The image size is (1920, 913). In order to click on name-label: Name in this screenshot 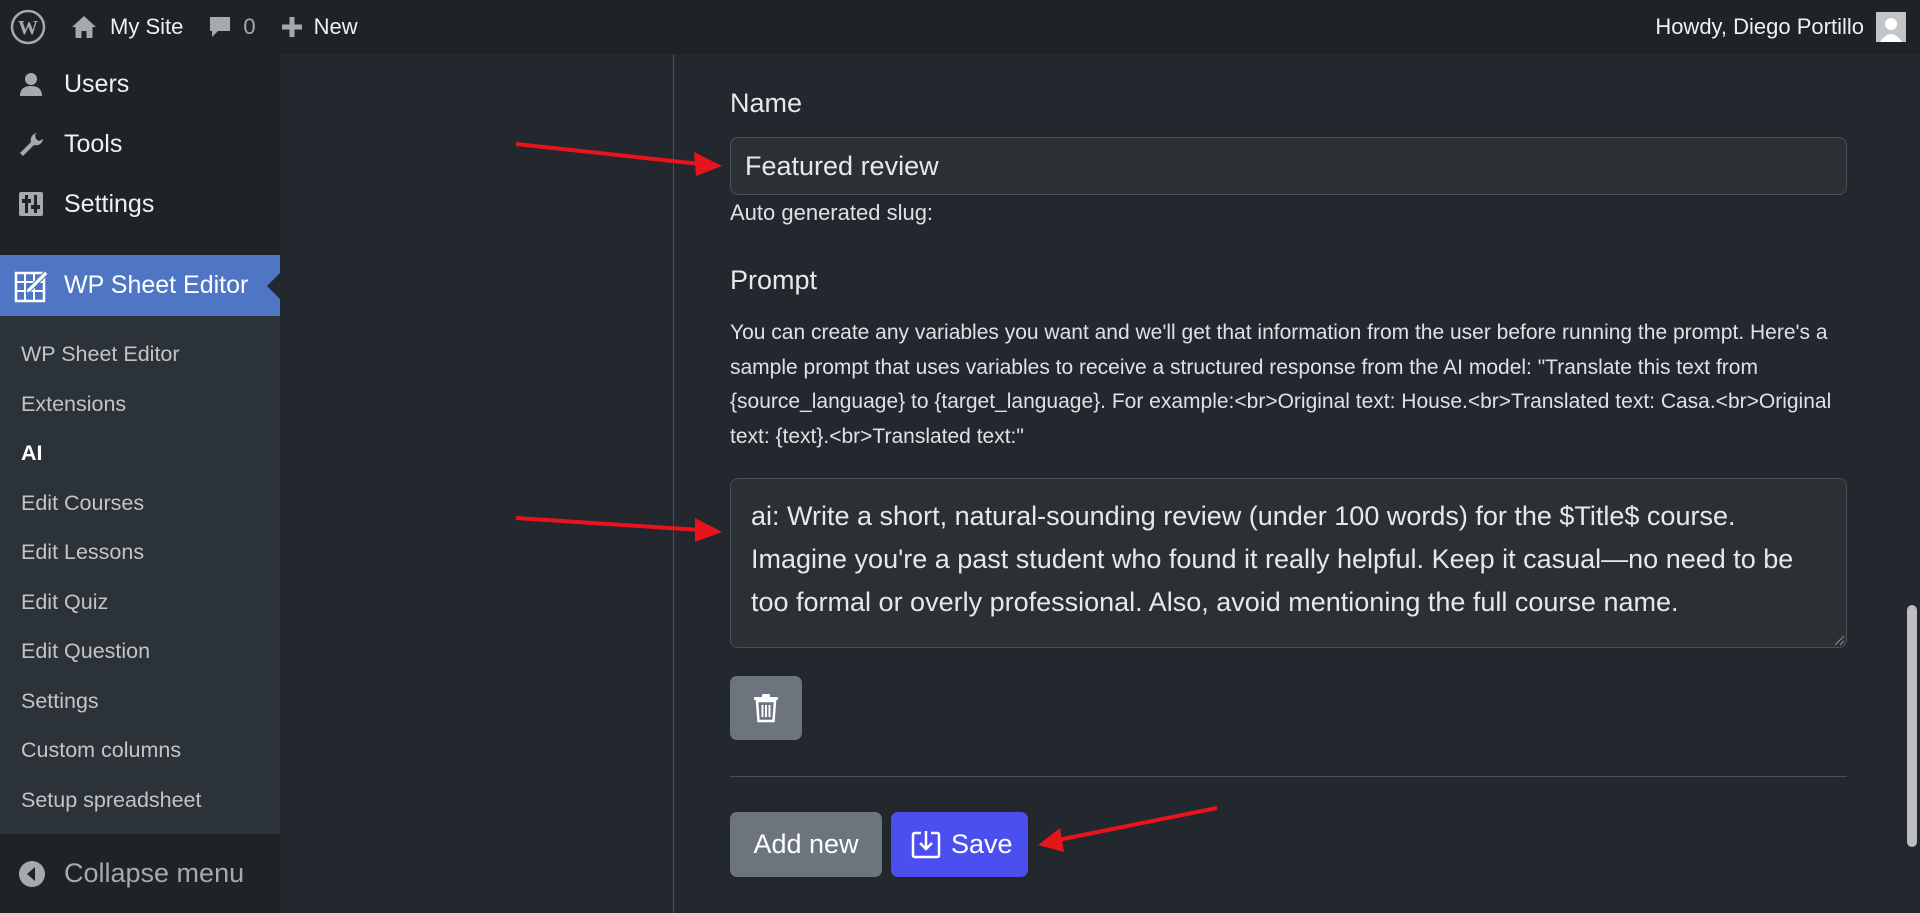, I will do `click(766, 103)`.